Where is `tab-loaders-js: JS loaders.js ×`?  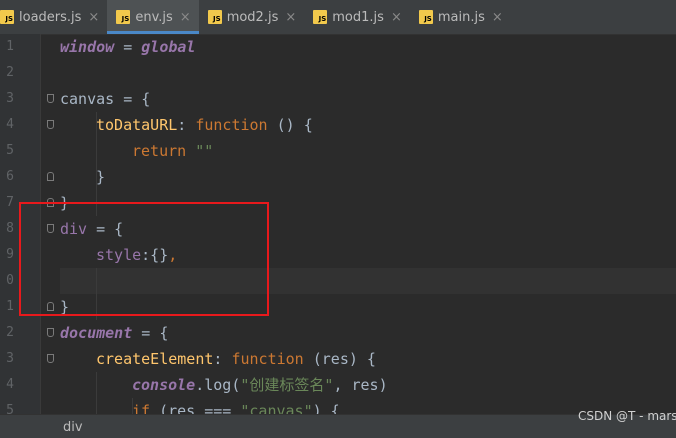 tab-loaders-js: JS loaders.js × is located at coordinates (53, 17).